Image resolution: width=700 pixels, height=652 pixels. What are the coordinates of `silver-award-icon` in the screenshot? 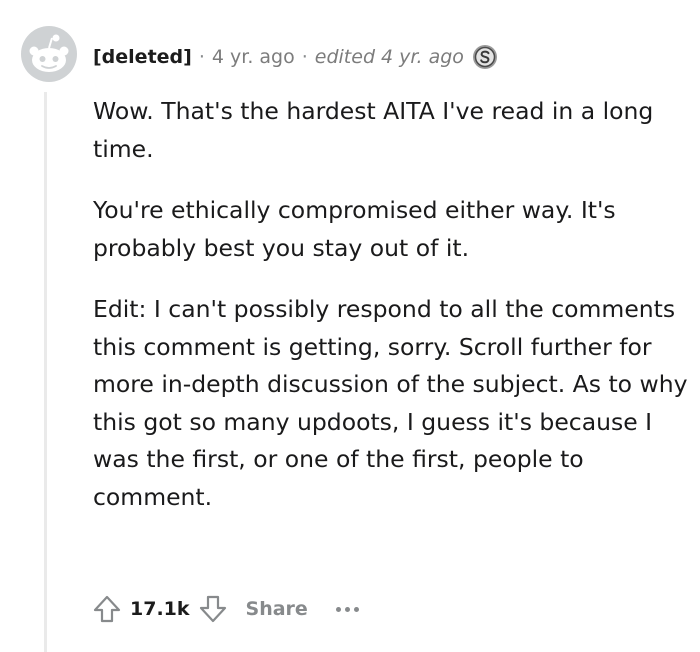 It's located at (485, 57).